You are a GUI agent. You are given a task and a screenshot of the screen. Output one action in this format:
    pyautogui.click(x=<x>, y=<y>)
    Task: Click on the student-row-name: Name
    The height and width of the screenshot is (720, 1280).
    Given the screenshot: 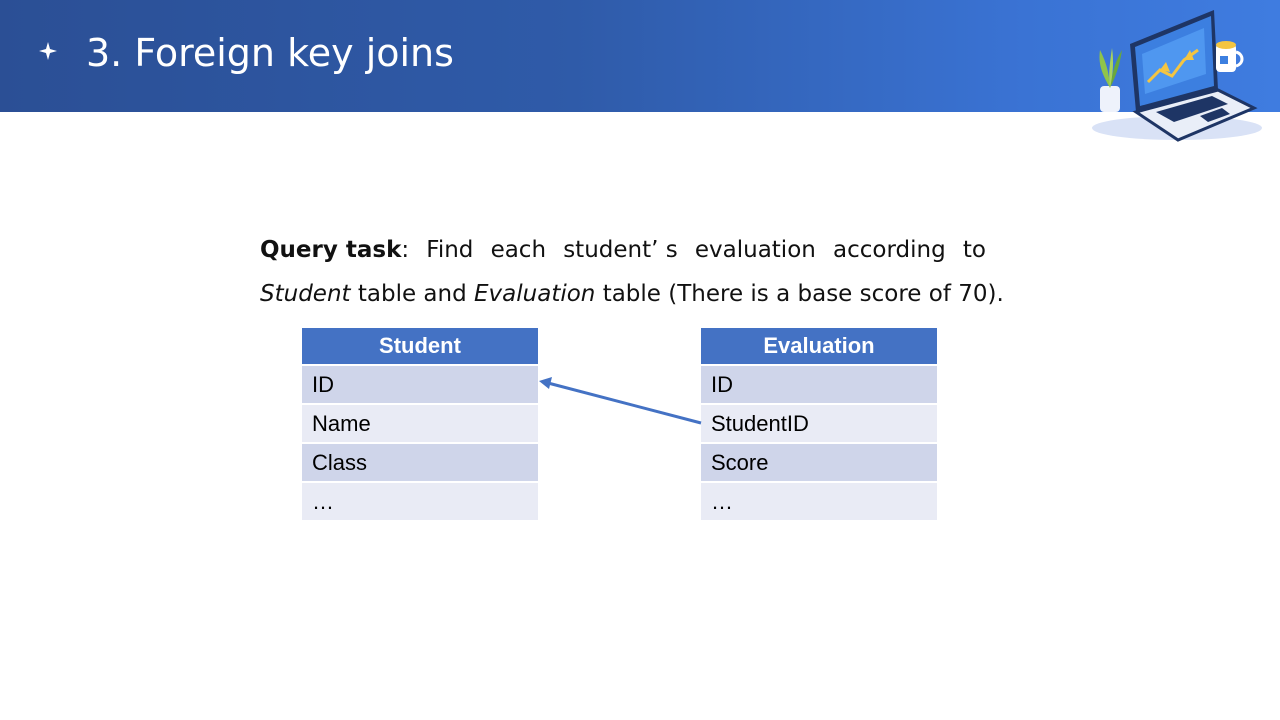 What is the action you would take?
    pyautogui.click(x=420, y=423)
    